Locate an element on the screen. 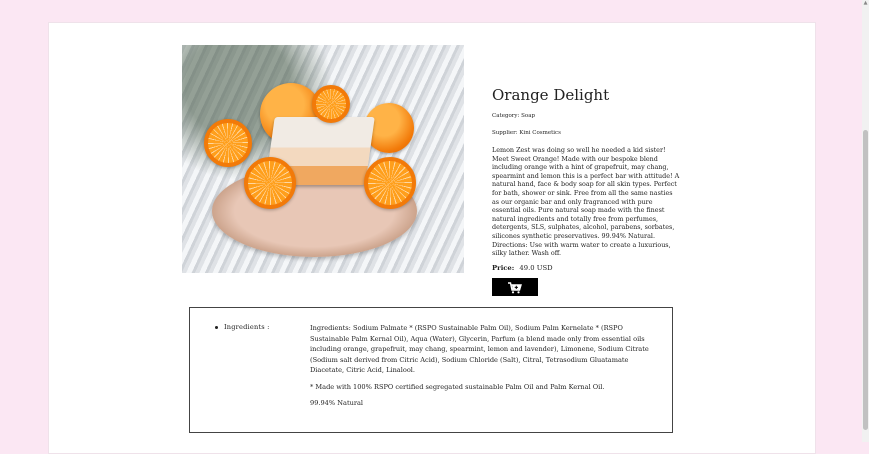  scroll-up-arrow-icon: ▲ is located at coordinates (865, 3).